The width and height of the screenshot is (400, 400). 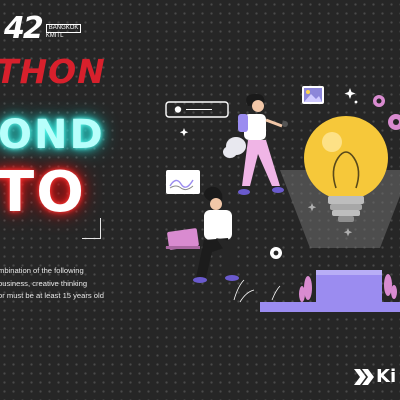 What do you see at coordinates (386, 376) in the screenshot?
I see `brand-text: Ki` at bounding box center [386, 376].